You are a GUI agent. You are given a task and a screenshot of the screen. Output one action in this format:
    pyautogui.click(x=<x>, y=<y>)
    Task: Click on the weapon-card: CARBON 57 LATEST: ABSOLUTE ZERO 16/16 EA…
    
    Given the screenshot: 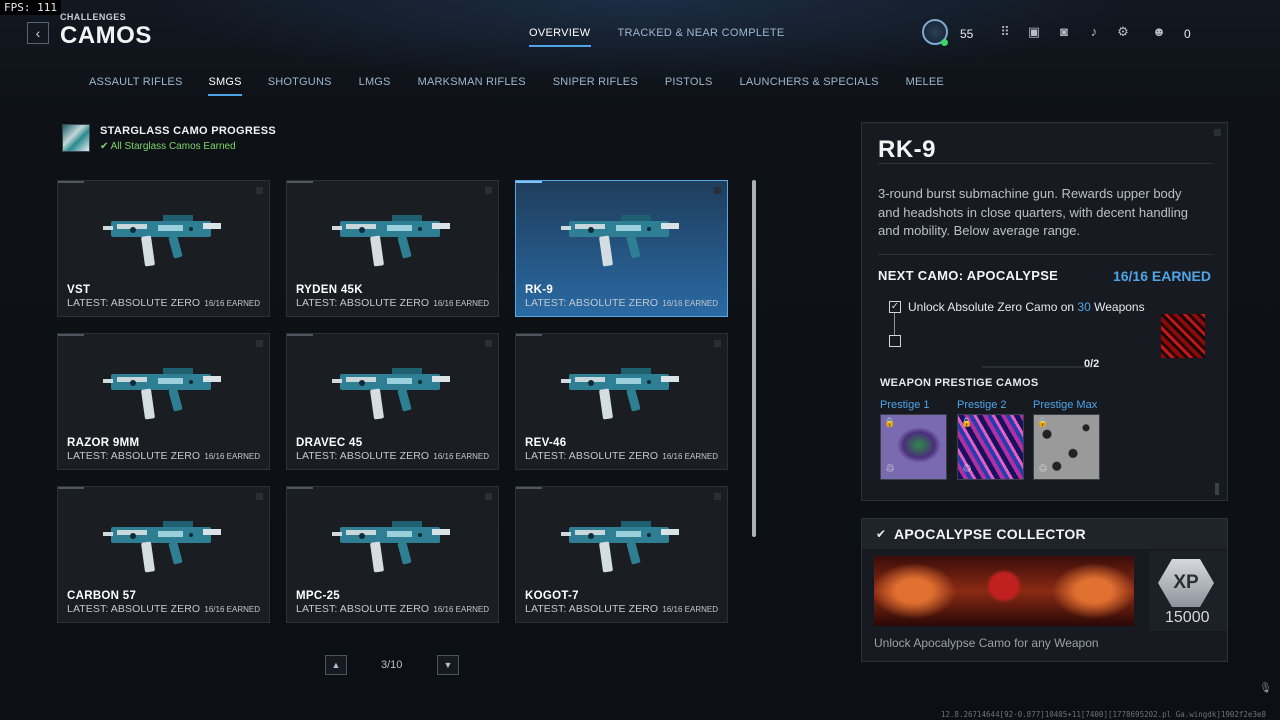 What is the action you would take?
    pyautogui.click(x=163, y=554)
    